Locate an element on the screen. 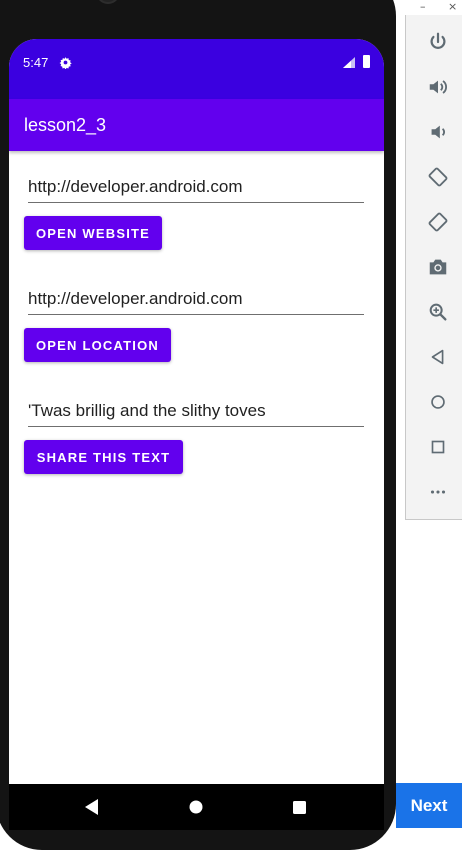 The image size is (462, 850). rotate-left-button is located at coordinates (438, 177).